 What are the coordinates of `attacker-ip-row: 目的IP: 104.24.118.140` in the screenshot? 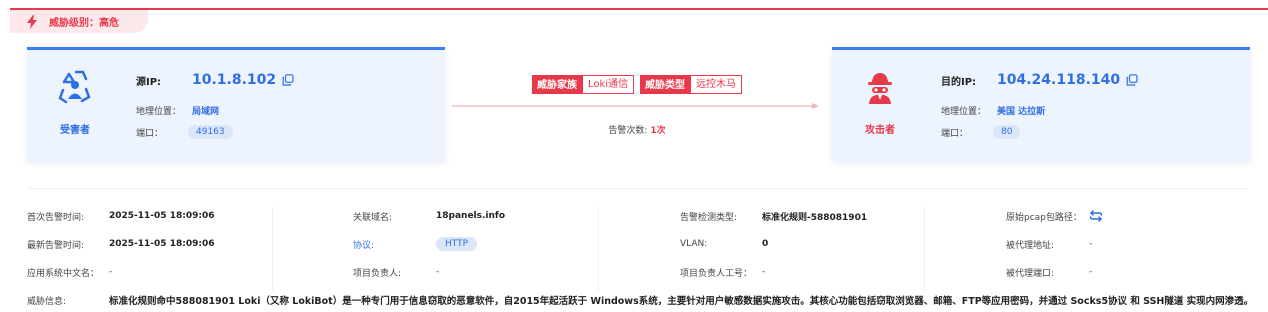 It's located at (1039, 80).